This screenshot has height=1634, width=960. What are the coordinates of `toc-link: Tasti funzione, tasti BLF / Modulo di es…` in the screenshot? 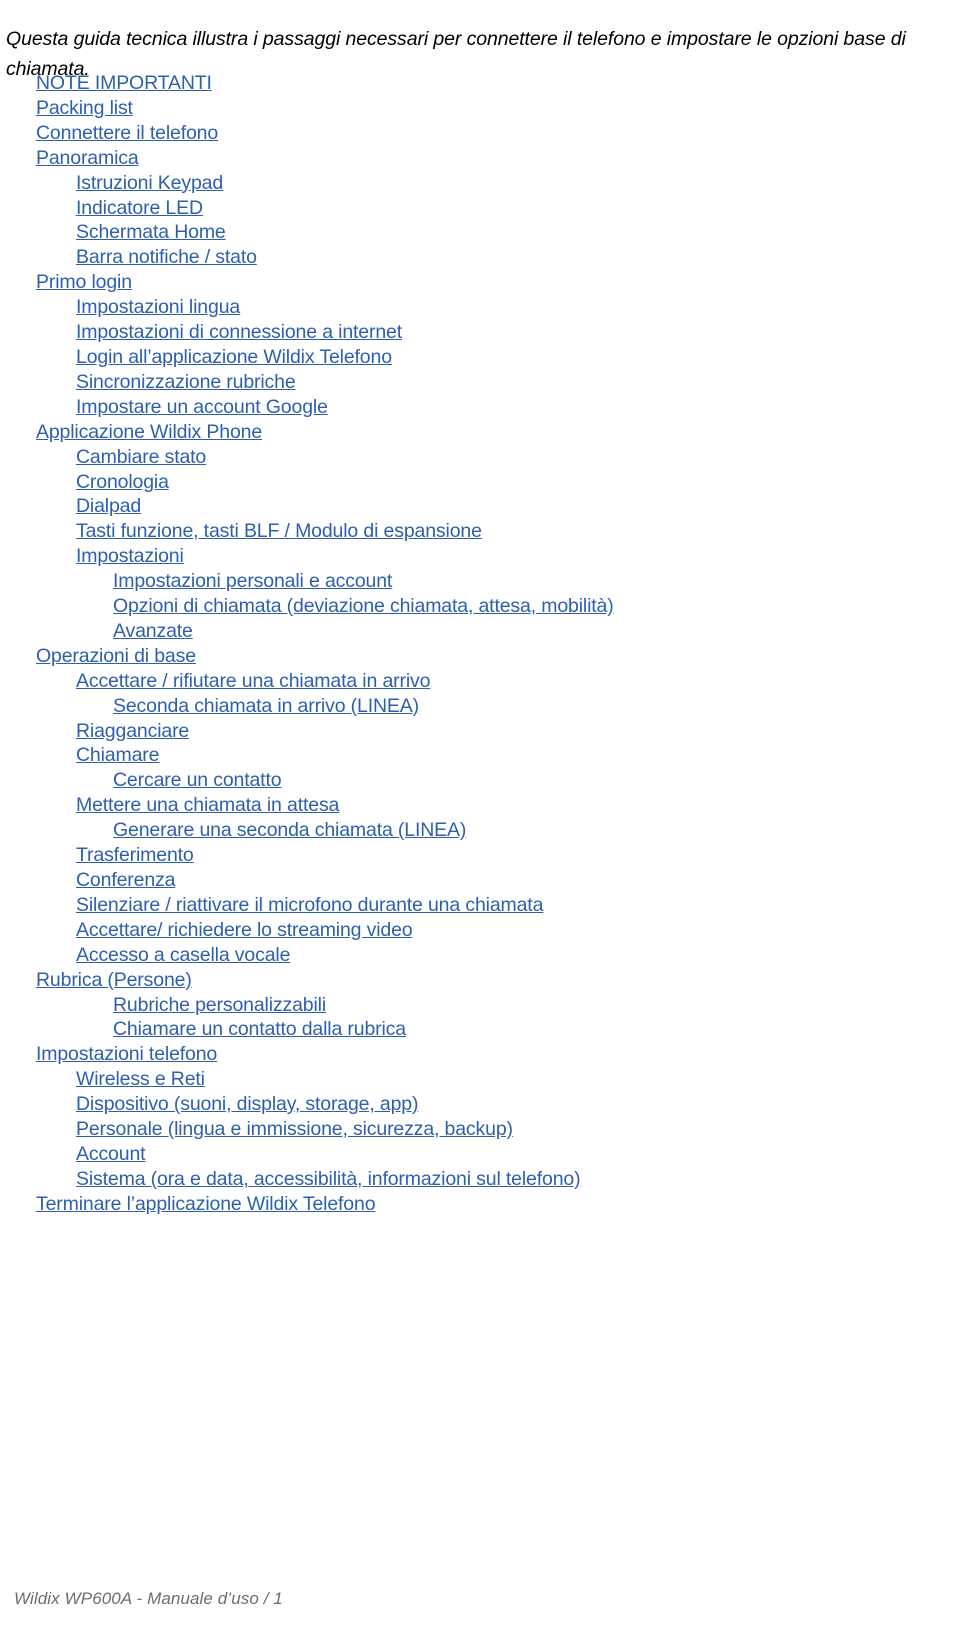 It's located at (279, 531).